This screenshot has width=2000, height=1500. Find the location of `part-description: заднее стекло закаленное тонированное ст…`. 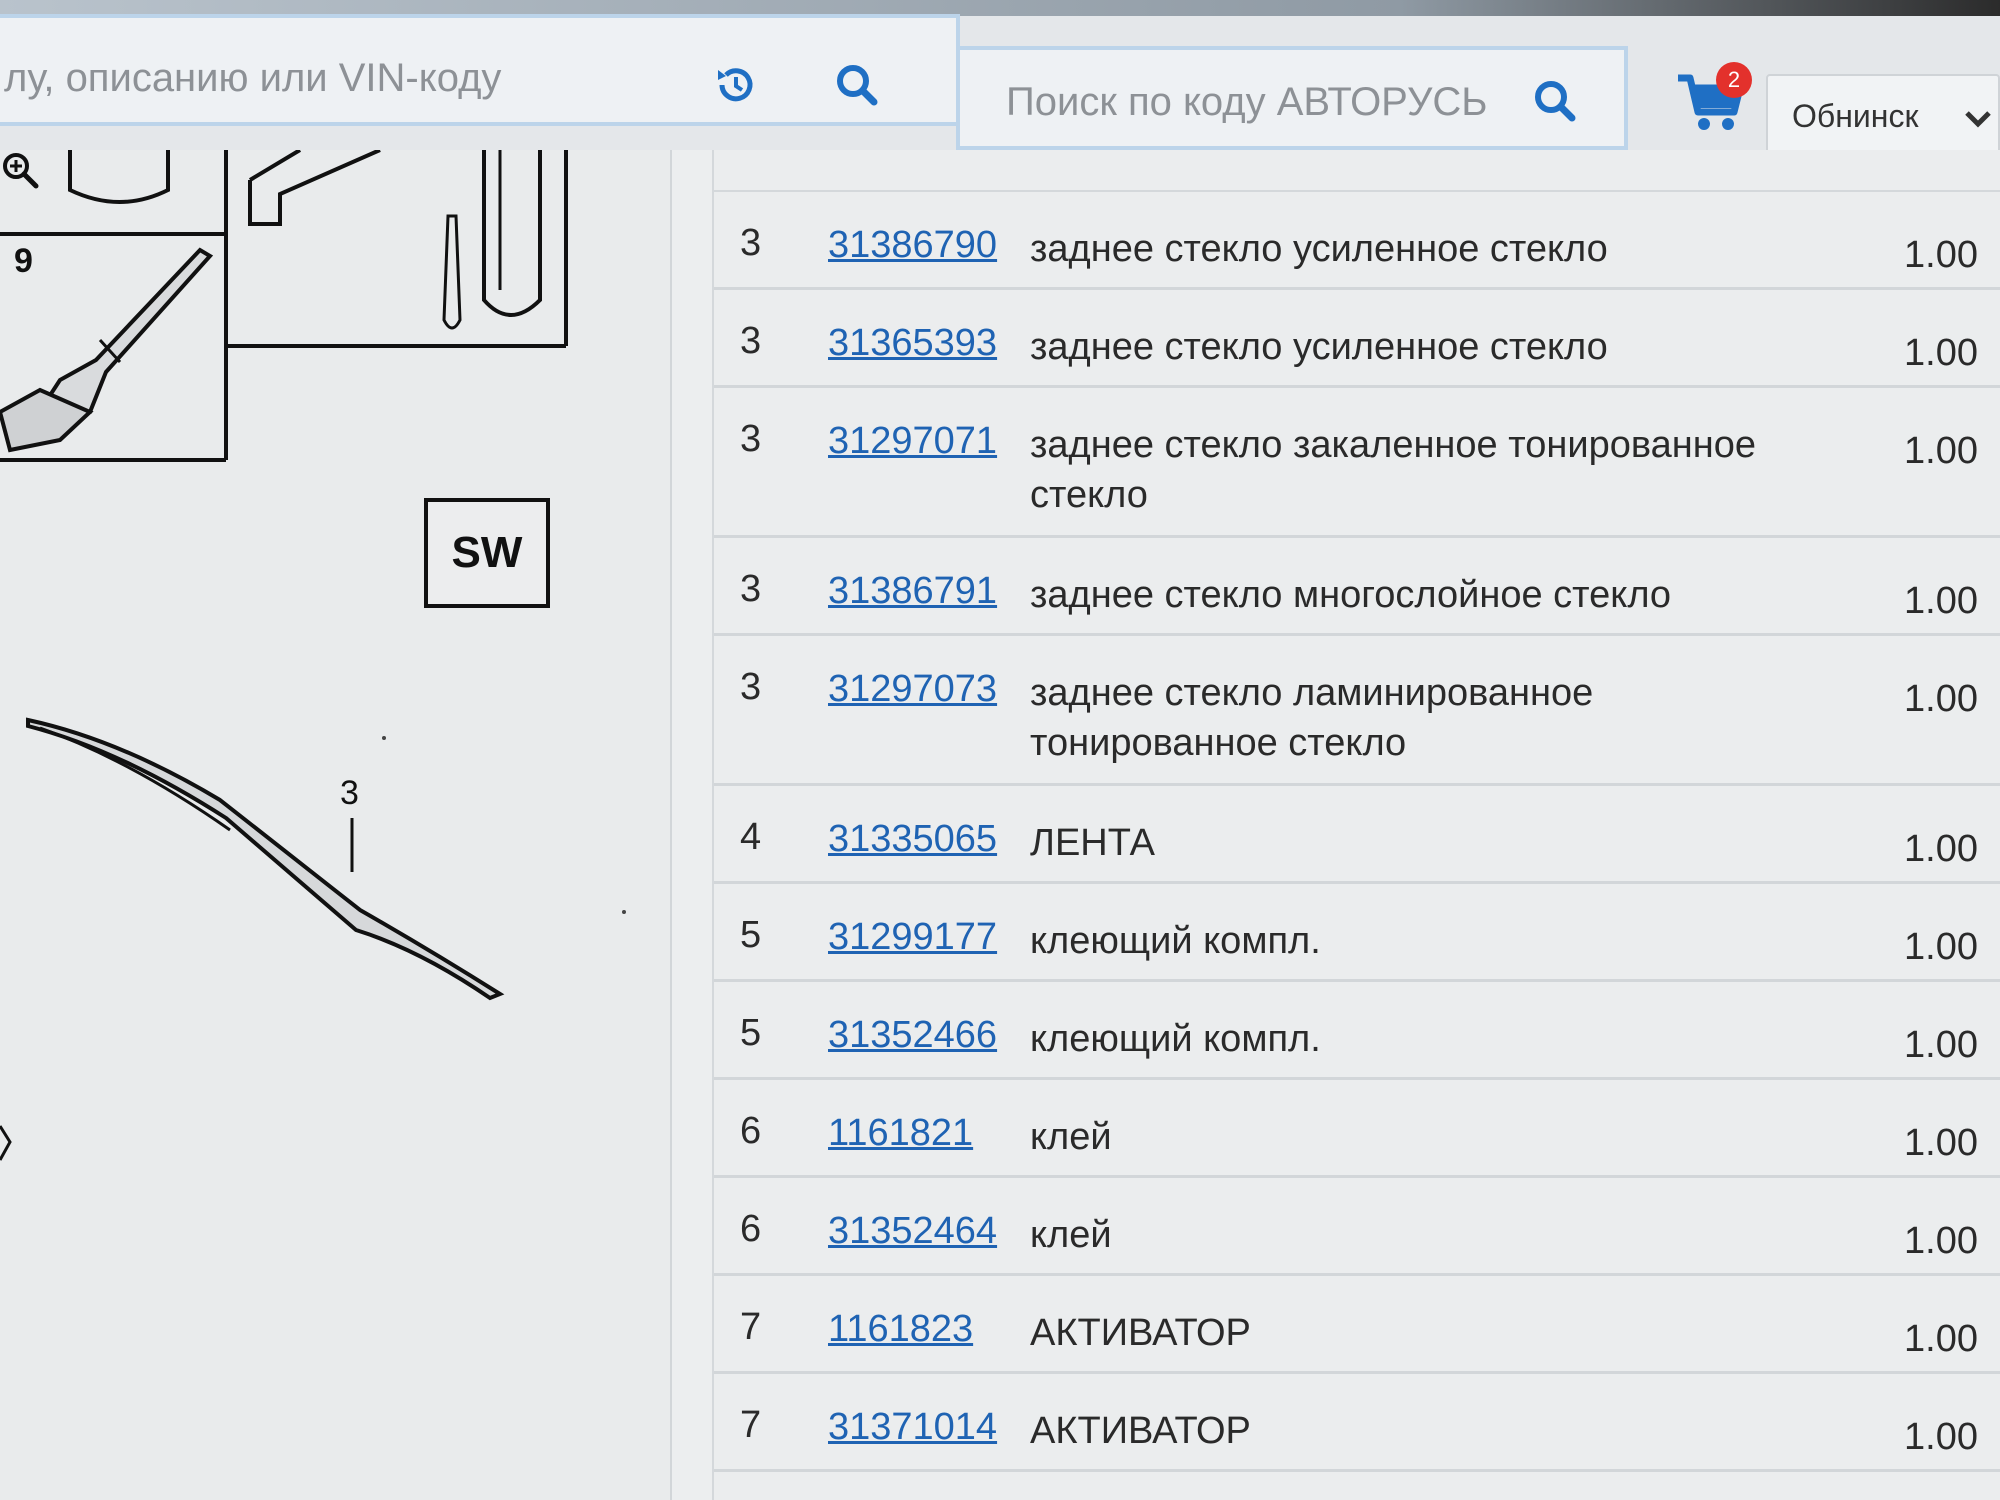

part-description: заднее стекло закаленное тонированное ст… is located at coordinates (1393, 470).